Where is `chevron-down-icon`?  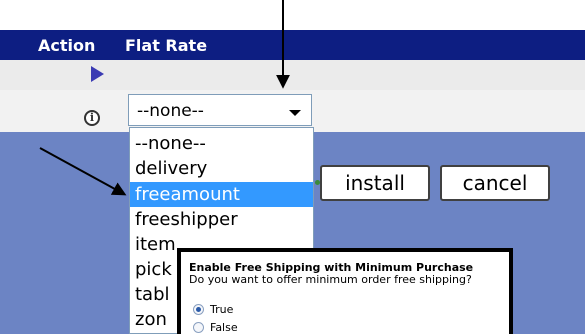
chevron-down-icon is located at coordinates (295, 113).